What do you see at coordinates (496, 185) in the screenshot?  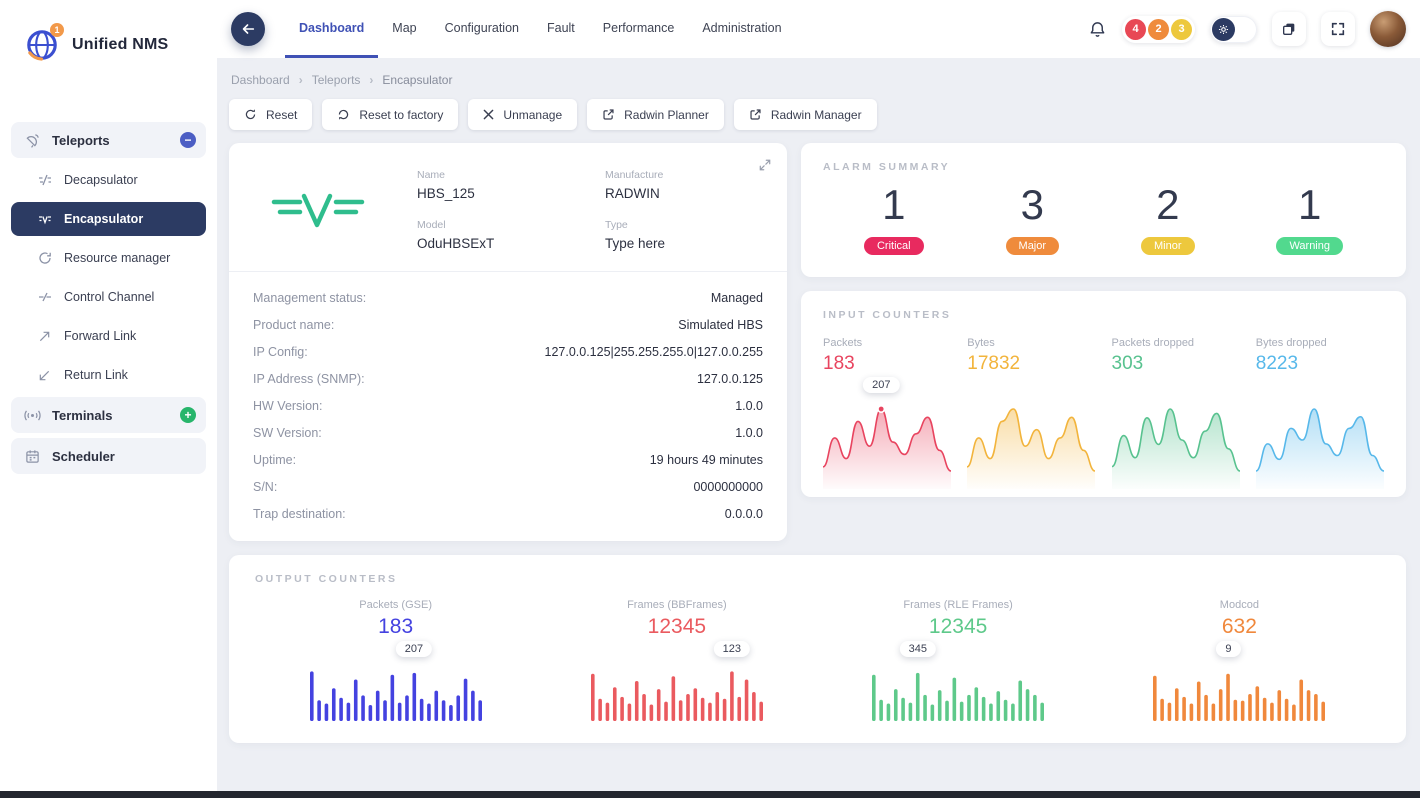 I see `device-field-name: Name HBS_125` at bounding box center [496, 185].